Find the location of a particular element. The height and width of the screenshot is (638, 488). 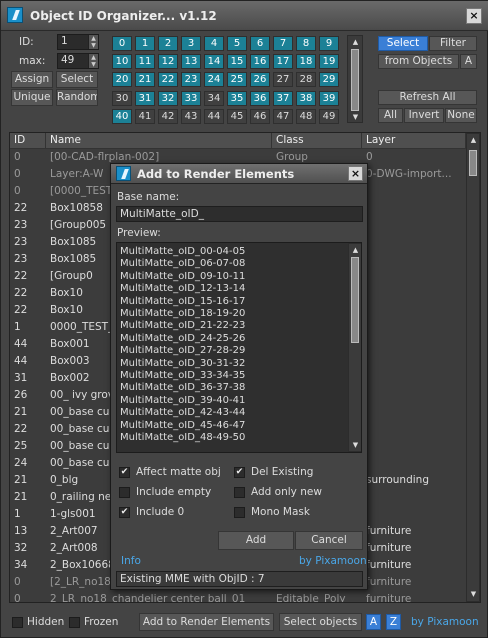

id-cell: 13 is located at coordinates (191, 62).